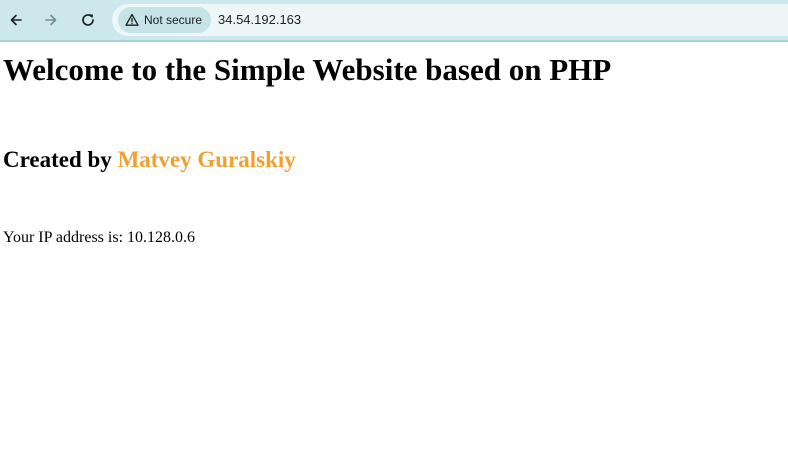 The image size is (788, 460). I want to click on author-name: Matvey Guralskiy, so click(206, 159).